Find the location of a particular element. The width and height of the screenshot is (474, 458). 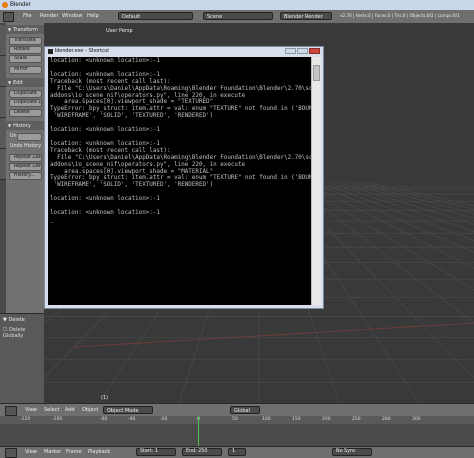

render-engine-selector: Blender Render is located at coordinates (306, 16).